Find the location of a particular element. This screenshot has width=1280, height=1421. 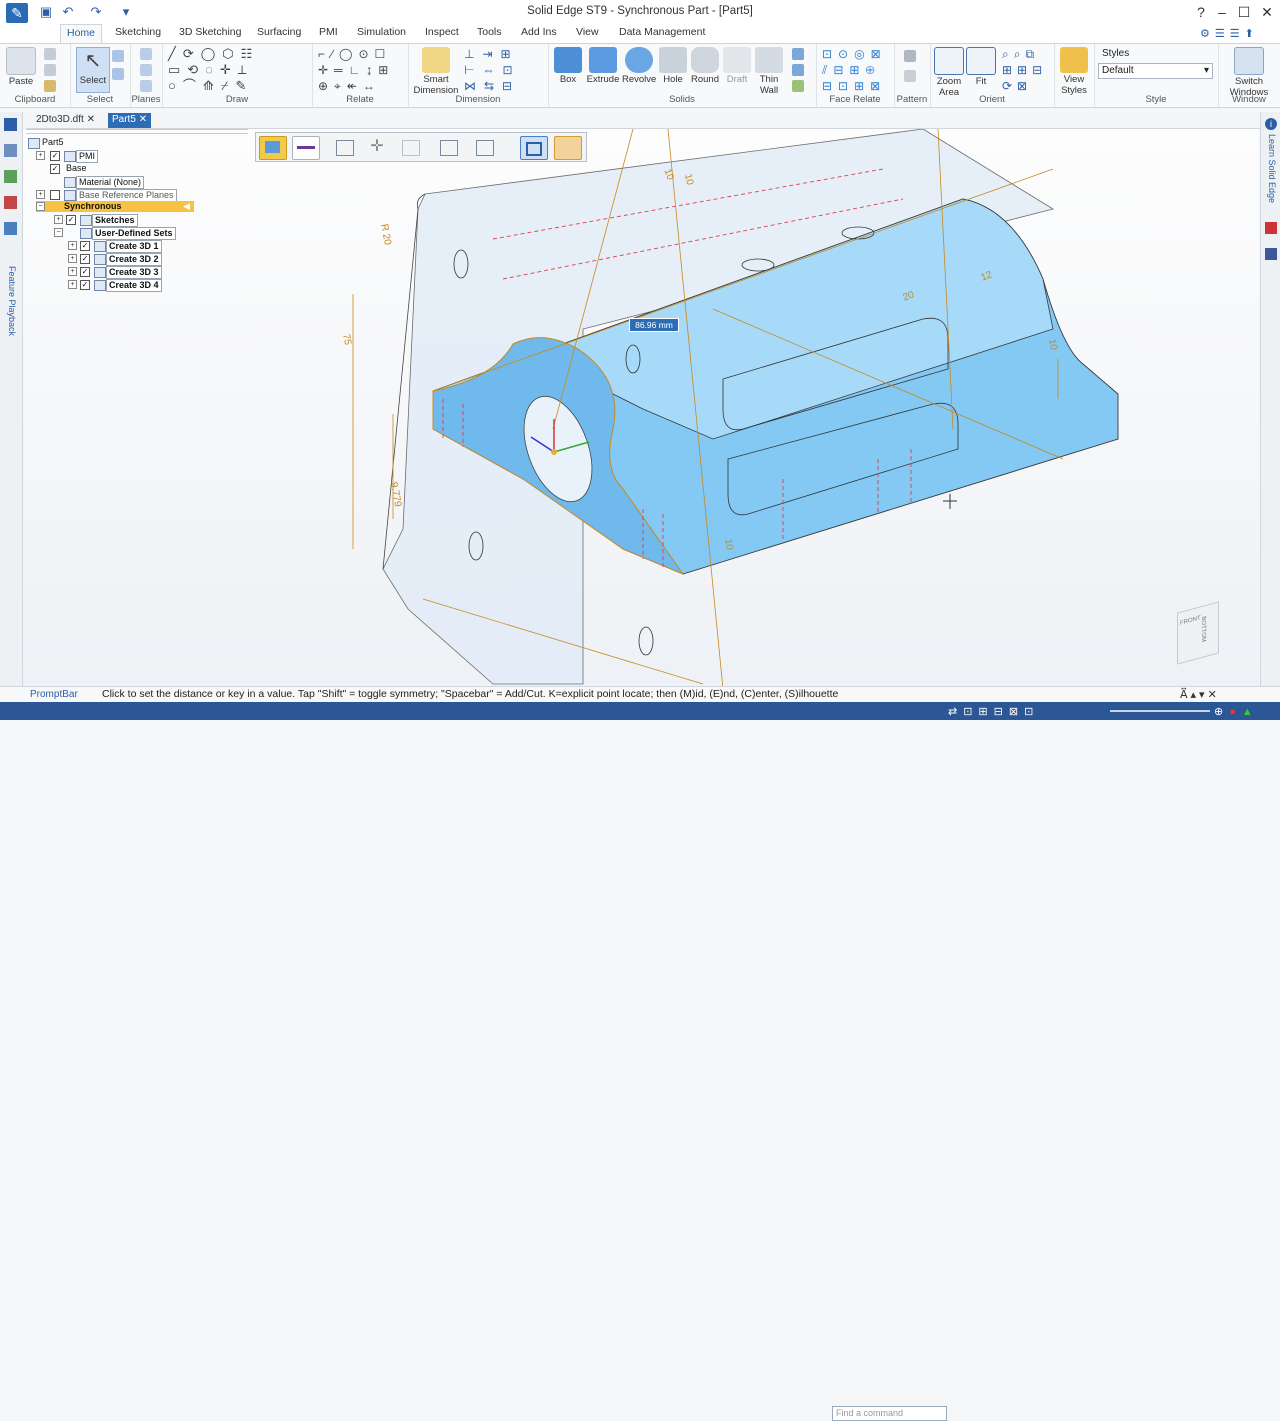

live-rules-button is located at coordinates (568, 148).